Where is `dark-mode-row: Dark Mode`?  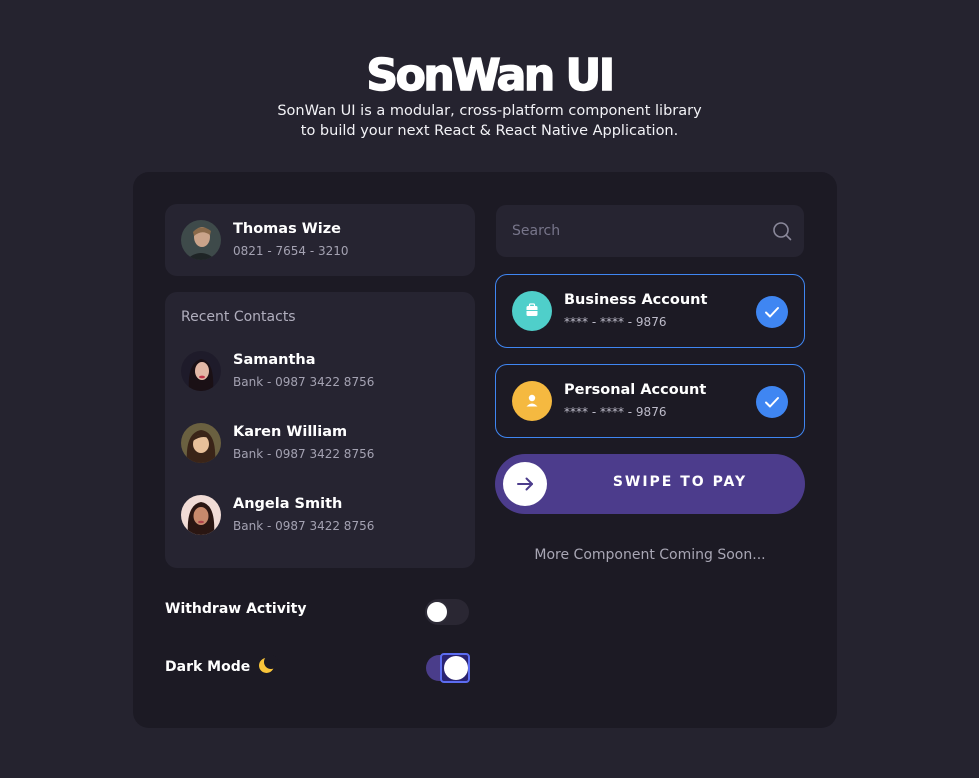 dark-mode-row: Dark Mode is located at coordinates (222, 665).